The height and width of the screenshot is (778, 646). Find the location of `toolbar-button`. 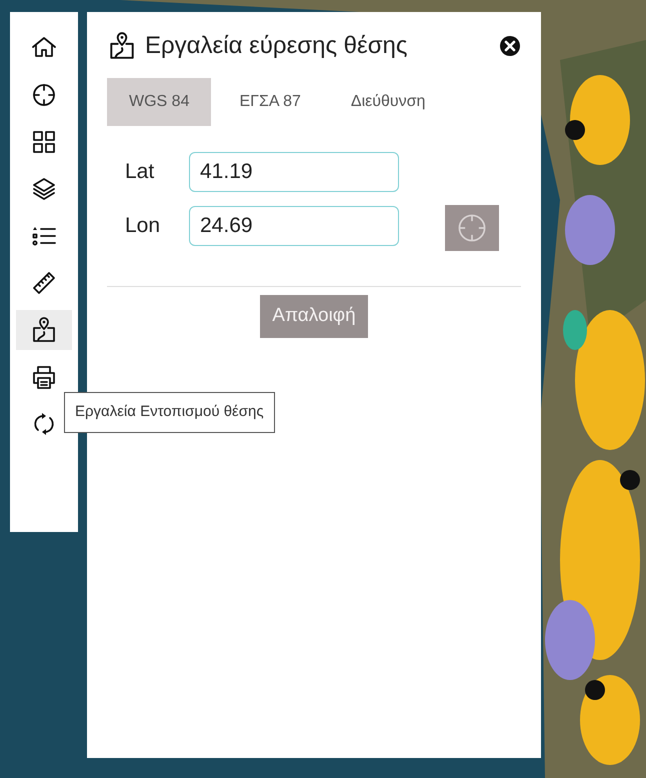

toolbar-button is located at coordinates (44, 330).